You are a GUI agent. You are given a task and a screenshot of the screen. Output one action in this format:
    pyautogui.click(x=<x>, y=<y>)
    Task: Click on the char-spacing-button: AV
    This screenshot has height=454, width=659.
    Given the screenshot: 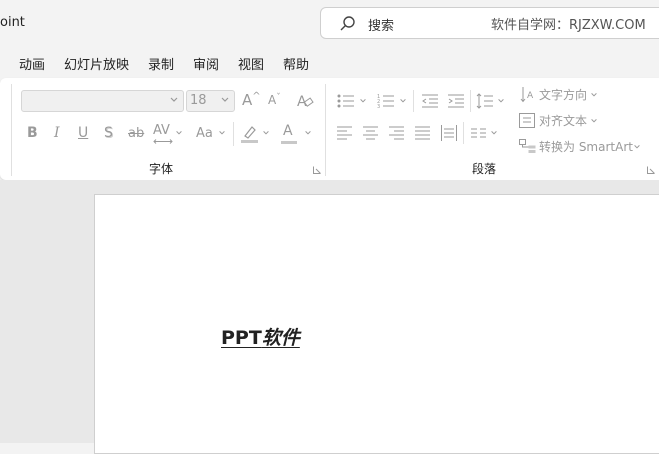 What is the action you would take?
    pyautogui.click(x=163, y=133)
    